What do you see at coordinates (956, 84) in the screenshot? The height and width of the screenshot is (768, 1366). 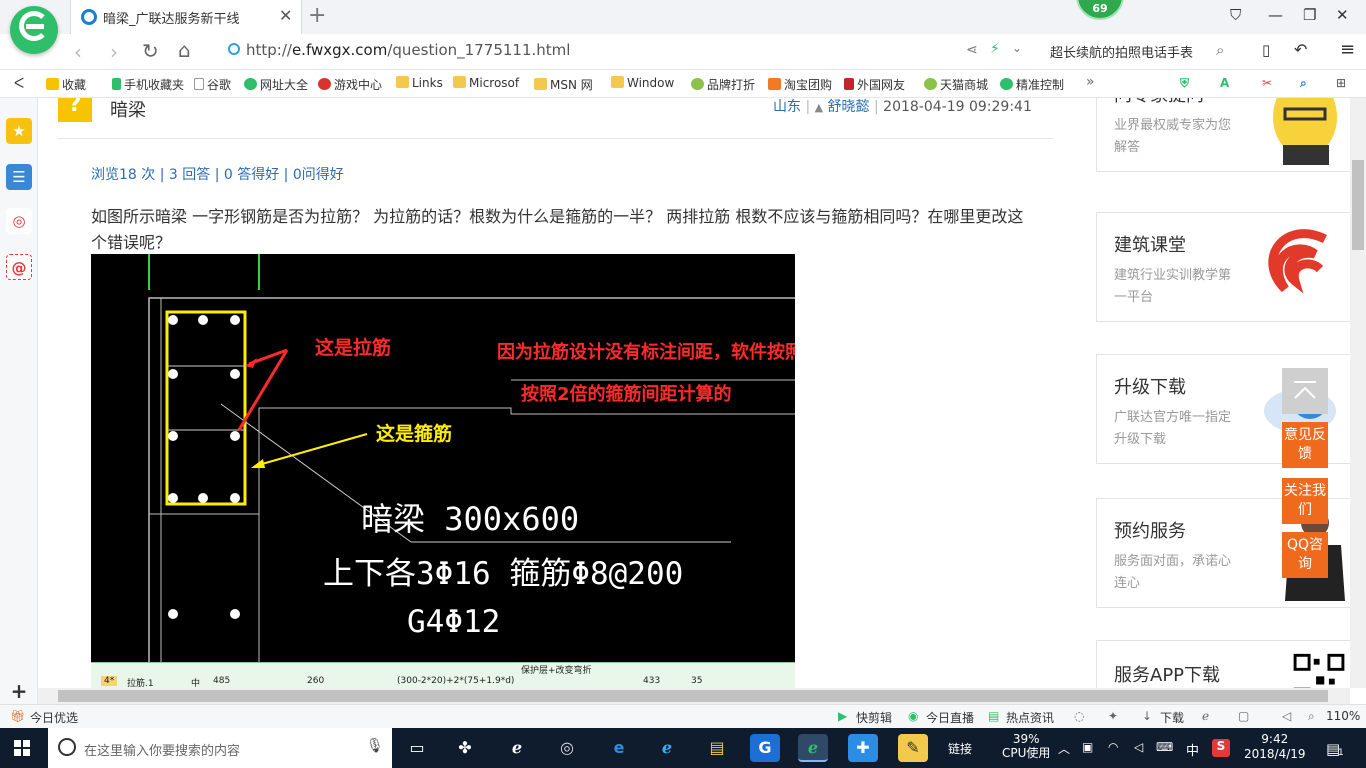 I see `favorite-item: 天猫商城` at bounding box center [956, 84].